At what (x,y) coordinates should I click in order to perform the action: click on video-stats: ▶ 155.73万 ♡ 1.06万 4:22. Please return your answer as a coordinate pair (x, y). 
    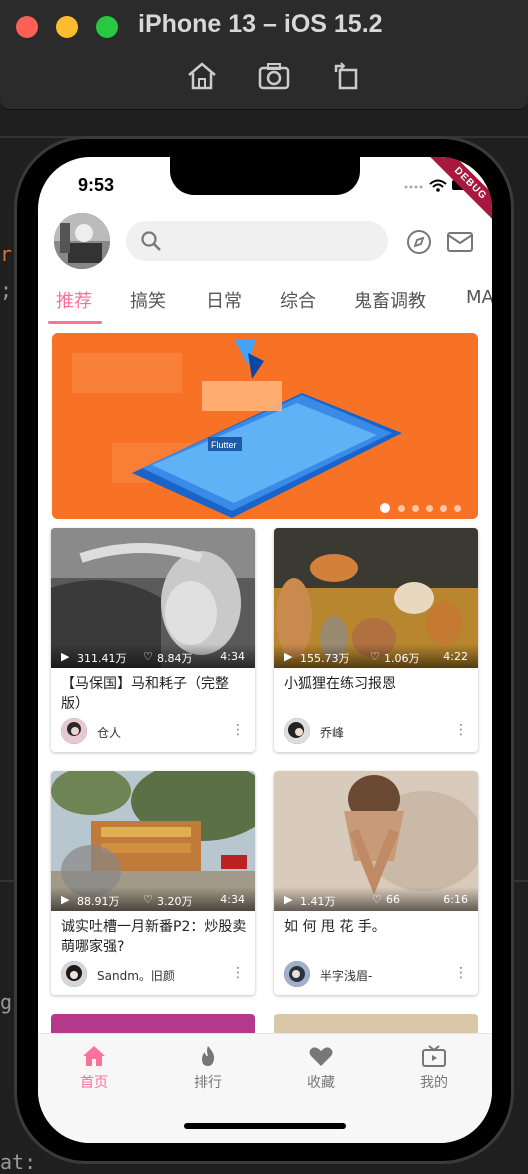
    Looking at the image, I should click on (376, 656).